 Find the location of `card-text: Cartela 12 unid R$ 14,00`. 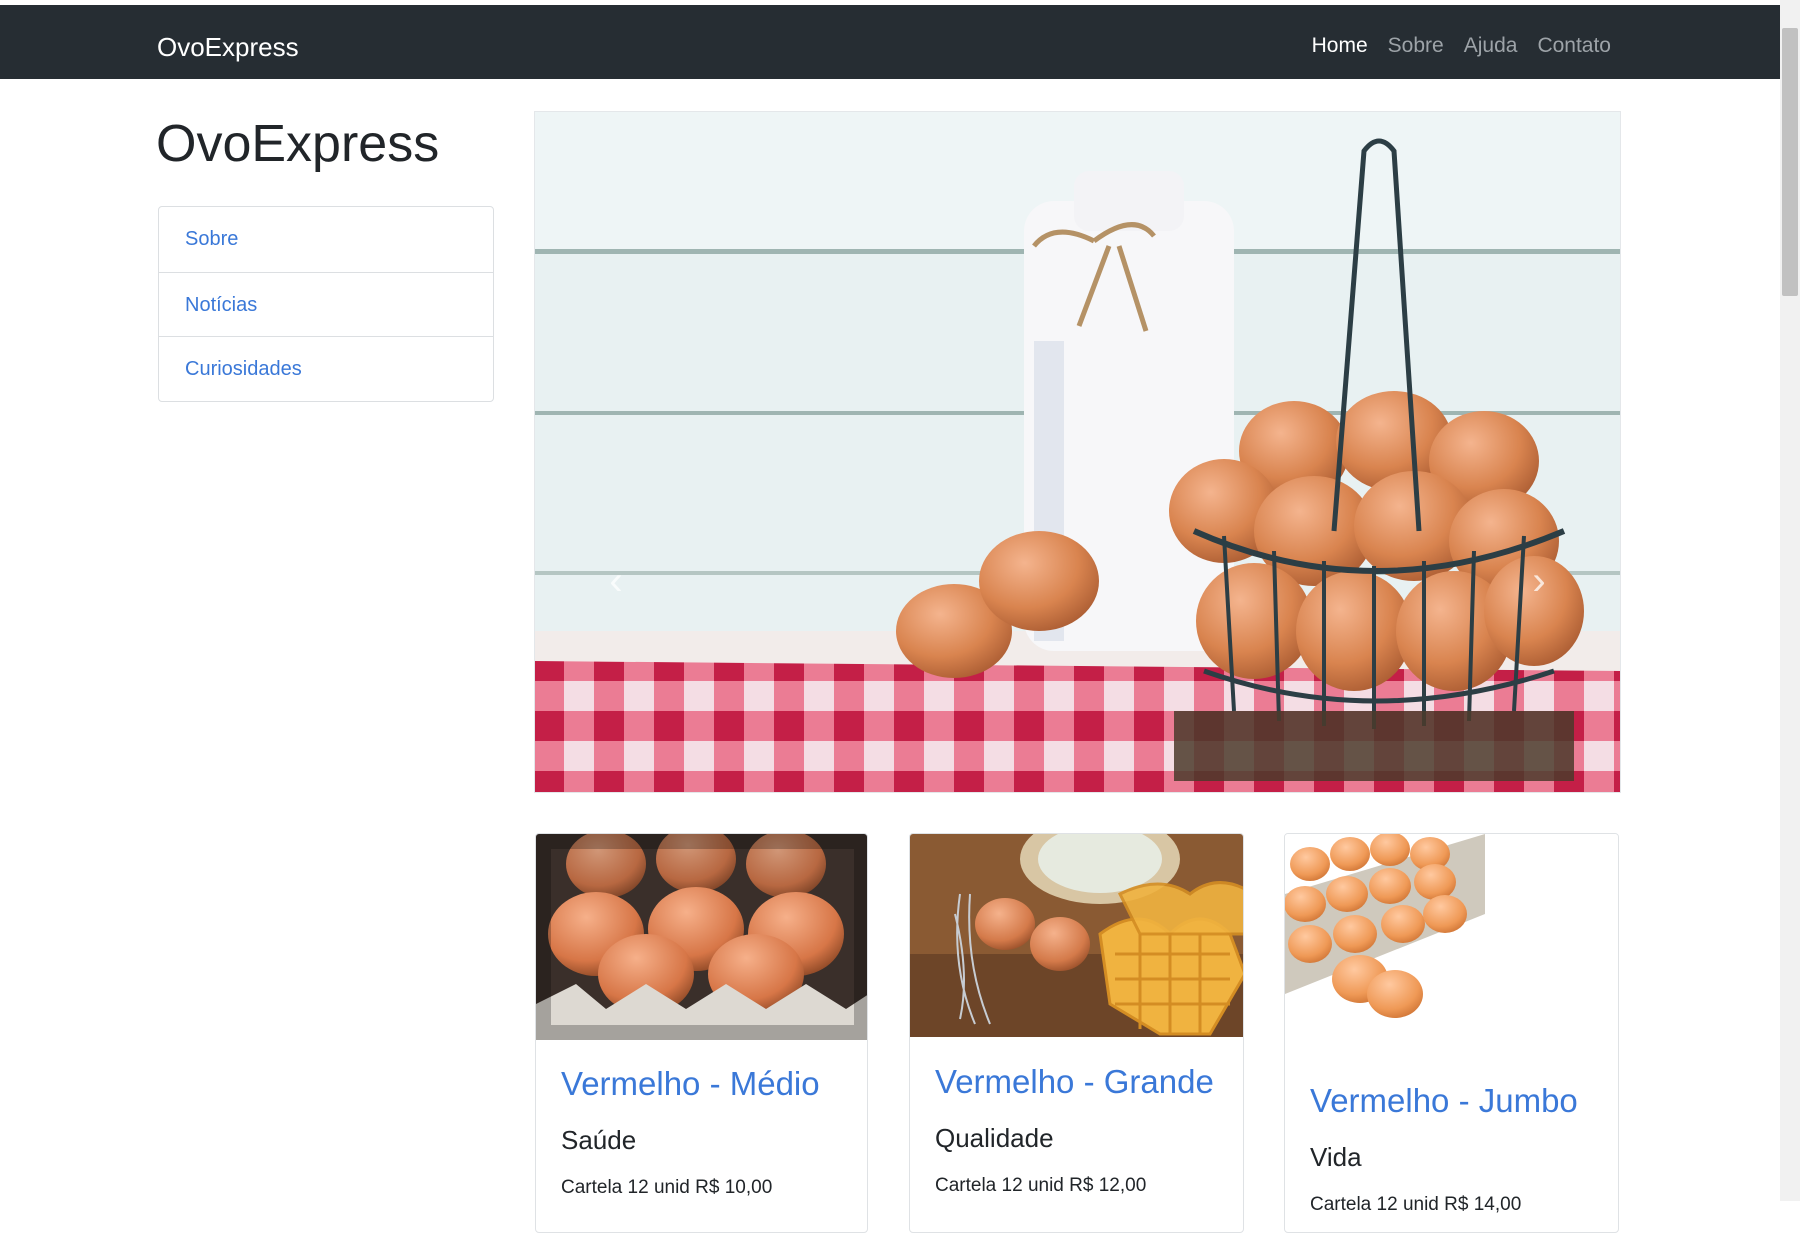

card-text: Cartela 12 unid R$ 14,00 is located at coordinates (1416, 1204).